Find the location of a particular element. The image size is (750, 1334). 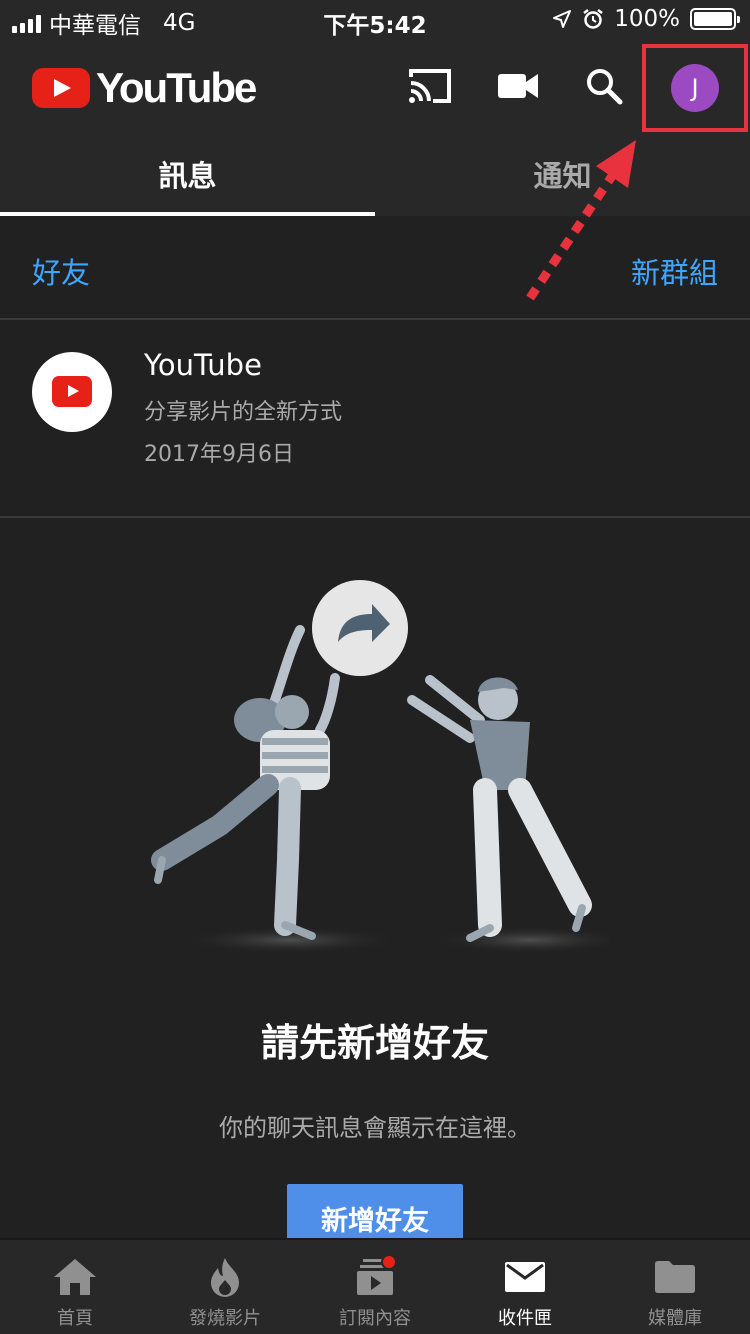

search-icon is located at coordinates (605, 87).